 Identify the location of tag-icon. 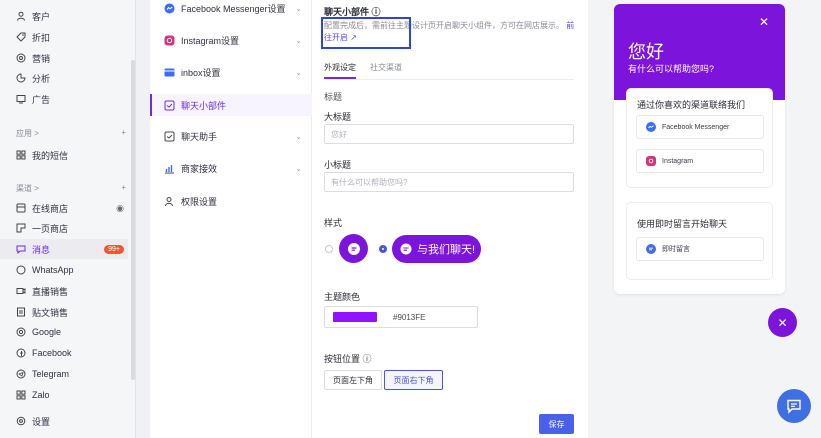
(21, 37).